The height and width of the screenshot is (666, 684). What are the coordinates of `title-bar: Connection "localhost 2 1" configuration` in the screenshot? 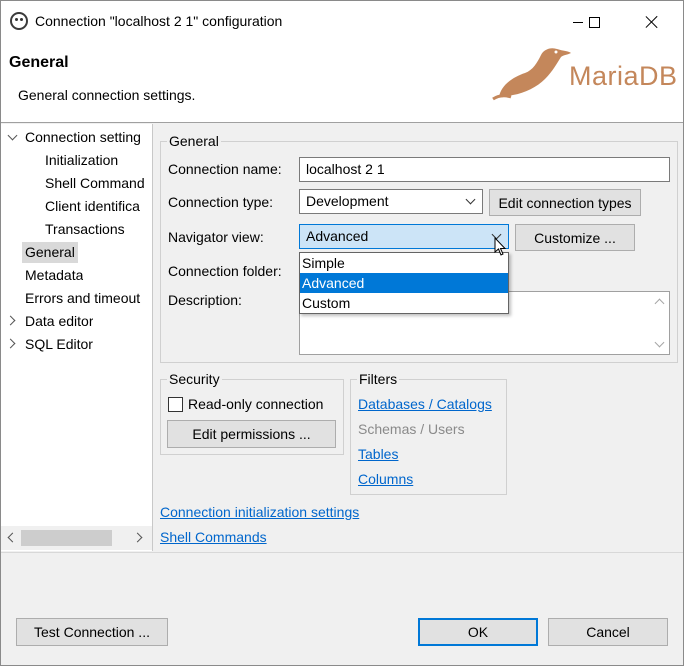 It's located at (342, 22).